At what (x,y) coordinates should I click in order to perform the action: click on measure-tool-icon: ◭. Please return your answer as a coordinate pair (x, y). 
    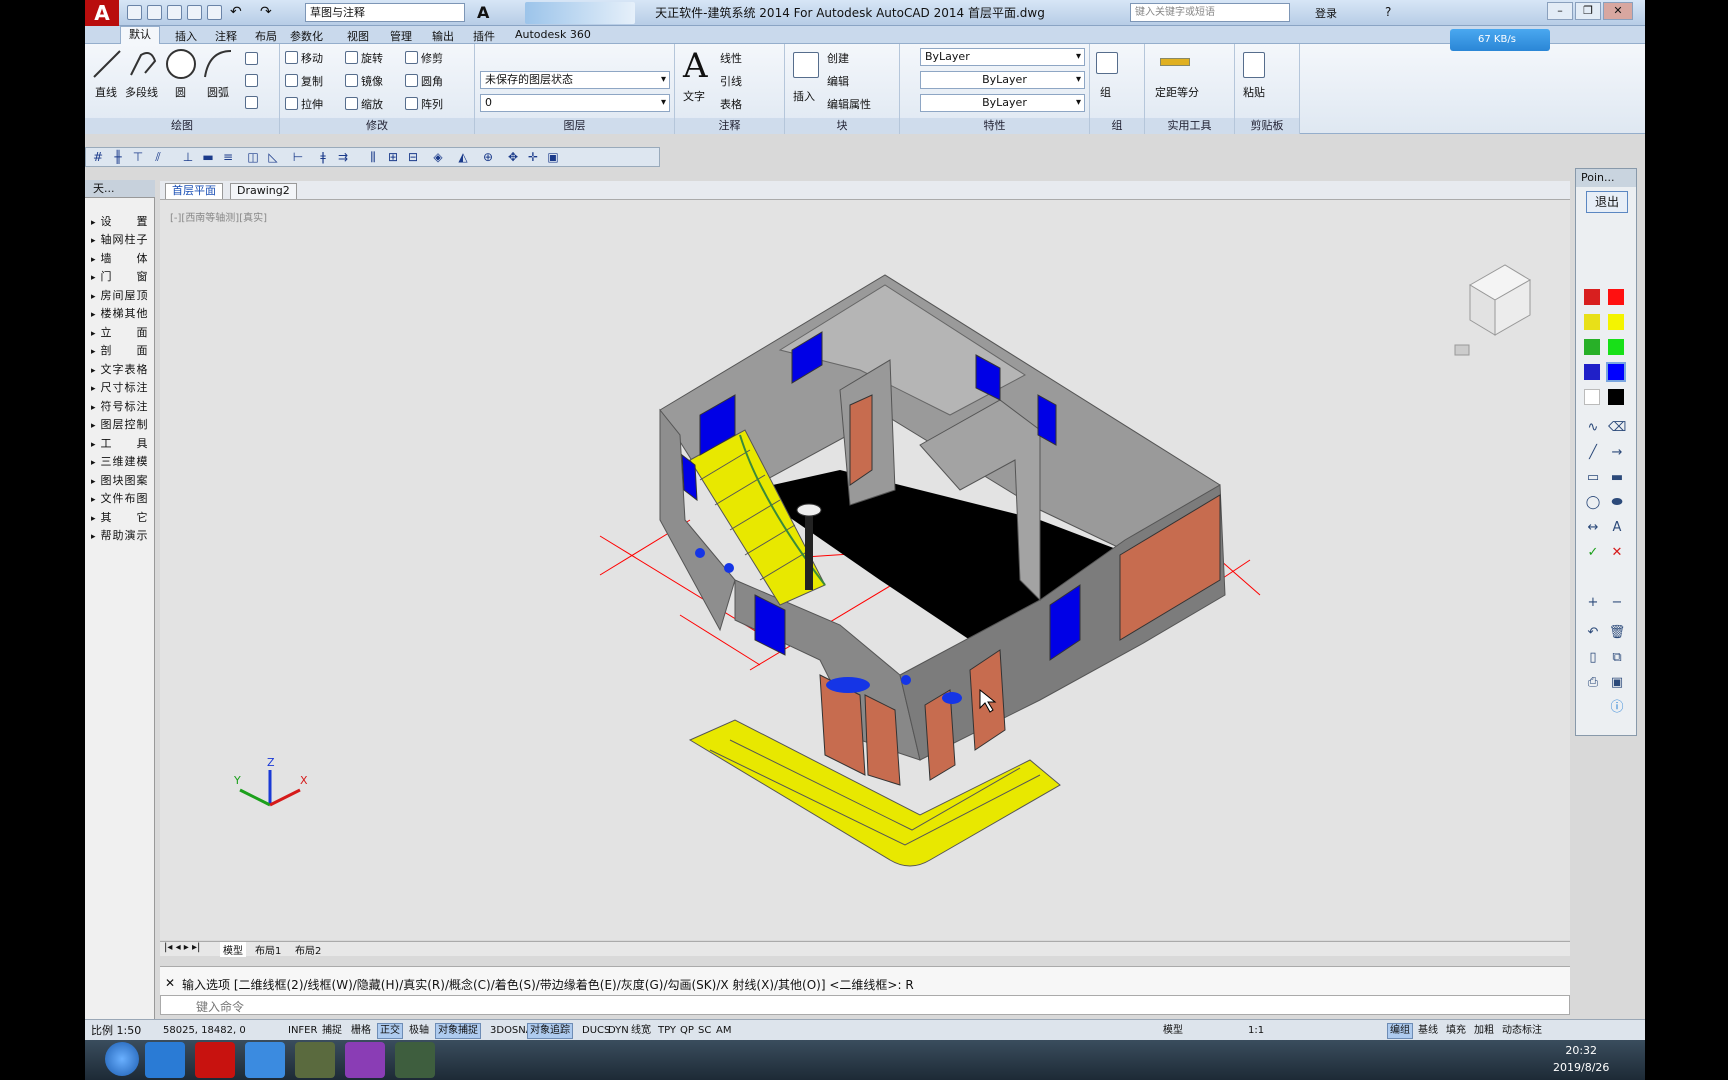
    Looking at the image, I should click on (463, 157).